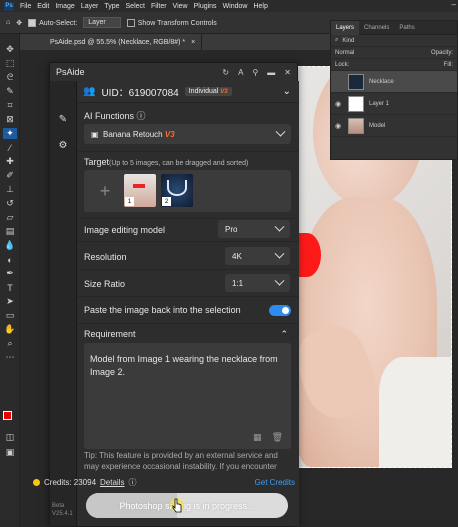  I want to click on frame-icon: ⊠, so click(10, 119).